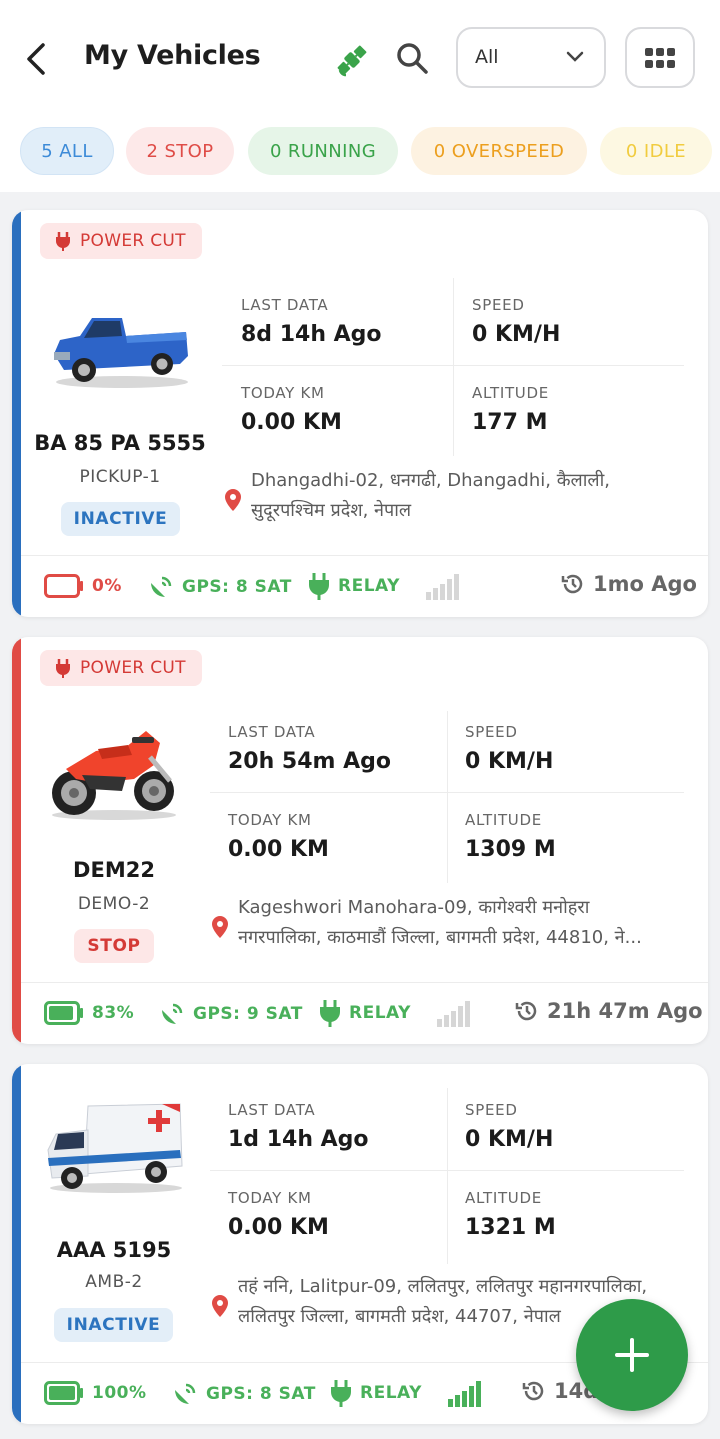  Describe the element at coordinates (310, 761) in the screenshot. I see `last-data-value: 20h 54m Ago` at that location.